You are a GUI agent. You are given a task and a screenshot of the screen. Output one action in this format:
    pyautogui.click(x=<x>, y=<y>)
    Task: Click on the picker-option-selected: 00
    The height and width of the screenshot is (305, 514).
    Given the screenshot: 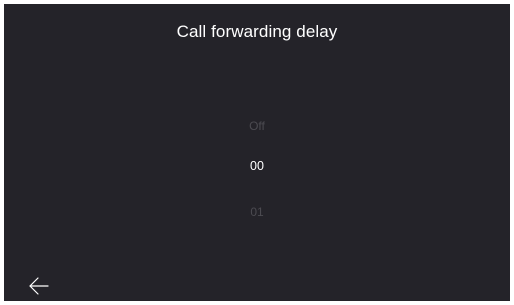 What is the action you would take?
    pyautogui.click(x=257, y=166)
    